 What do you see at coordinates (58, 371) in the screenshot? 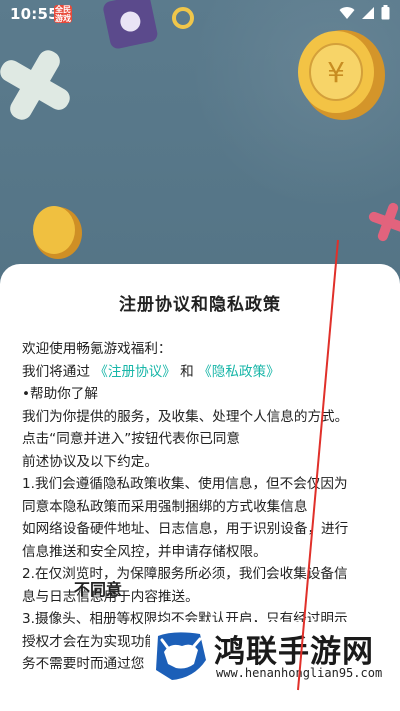
I see `links-prefix: 我们将通过` at bounding box center [58, 371].